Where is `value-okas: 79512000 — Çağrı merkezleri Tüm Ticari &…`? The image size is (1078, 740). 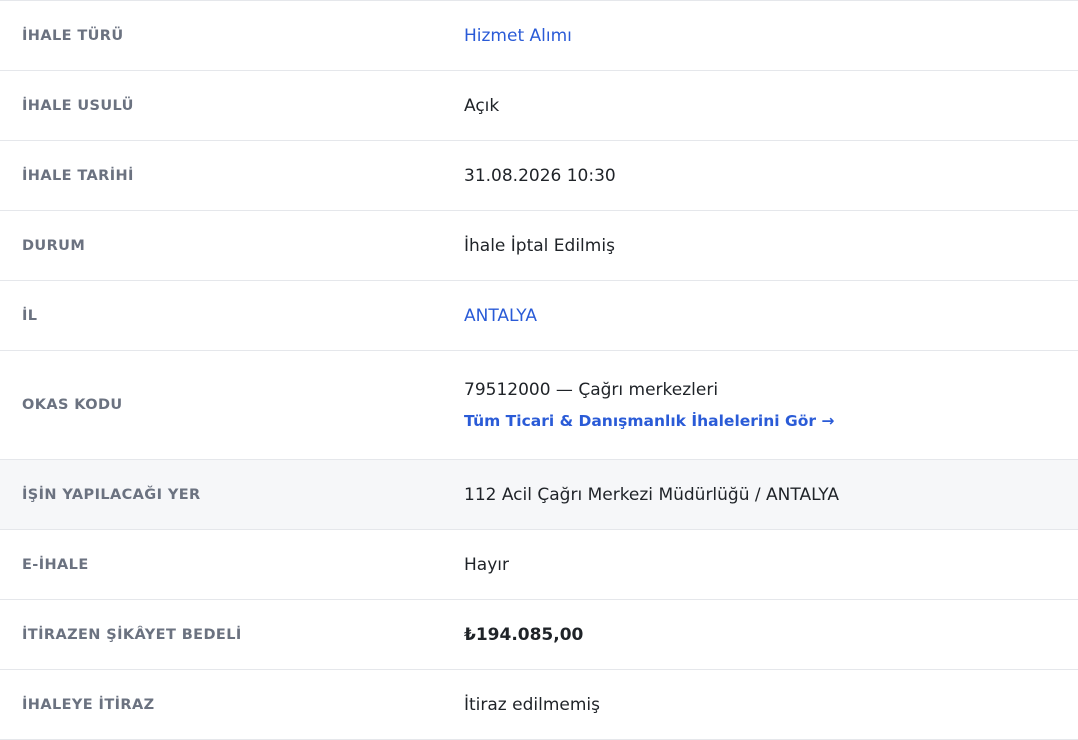 value-okas: 79512000 — Çağrı merkezleri Tüm Ticari &… is located at coordinates (771, 405).